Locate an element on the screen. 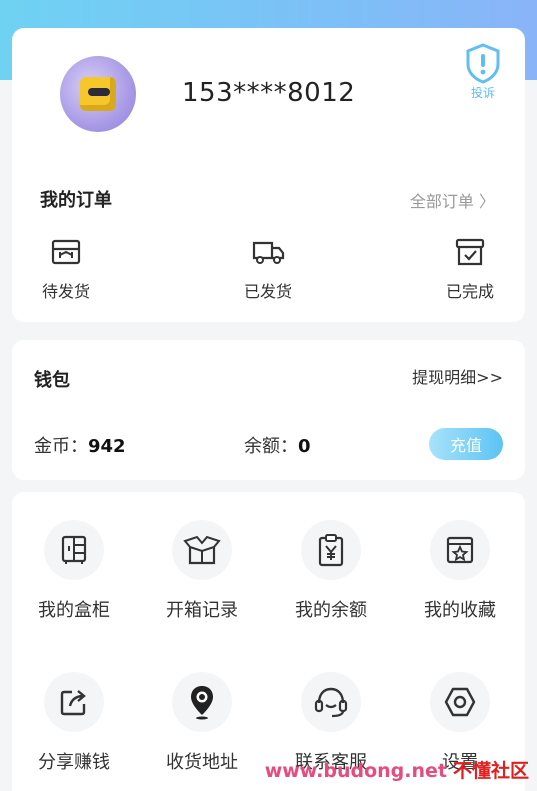  shield-alert-icon is located at coordinates (483, 63).